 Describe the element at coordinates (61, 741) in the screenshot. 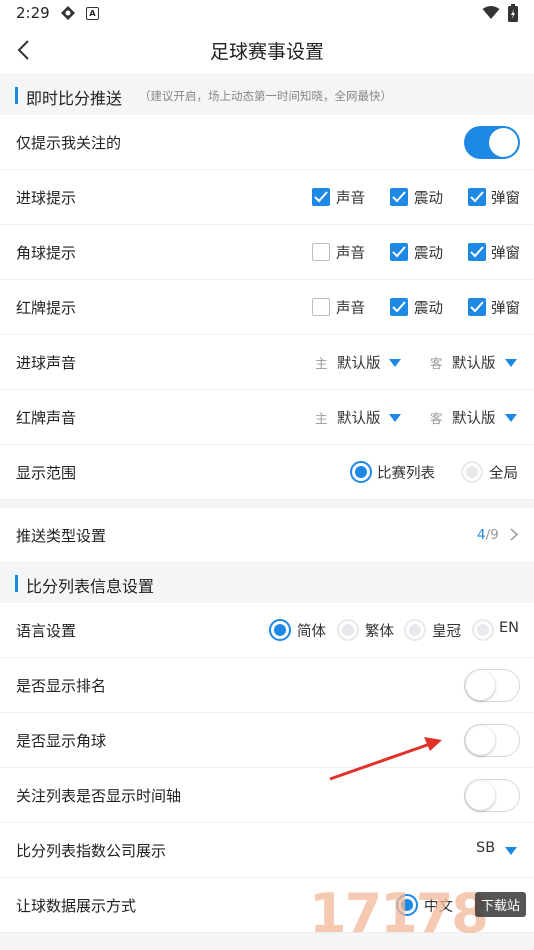

I see `row-label: 是否显示角球` at that location.